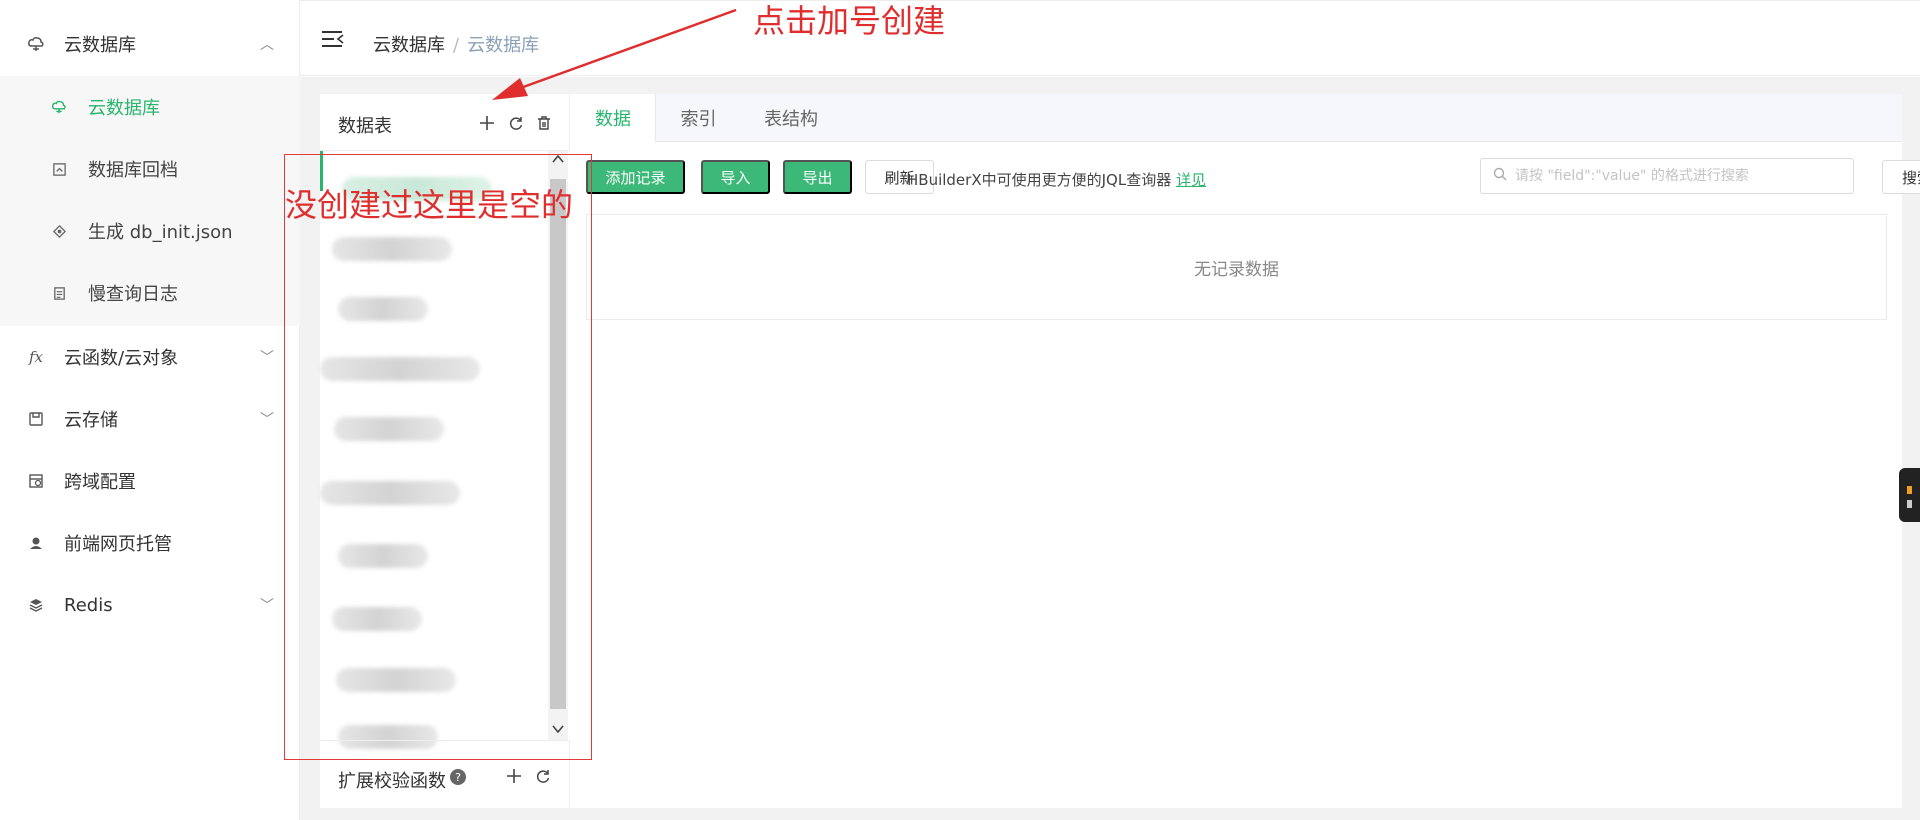 This screenshot has height=820, width=1920. Describe the element at coordinates (36, 481) in the screenshot. I see `cors-icon` at that location.